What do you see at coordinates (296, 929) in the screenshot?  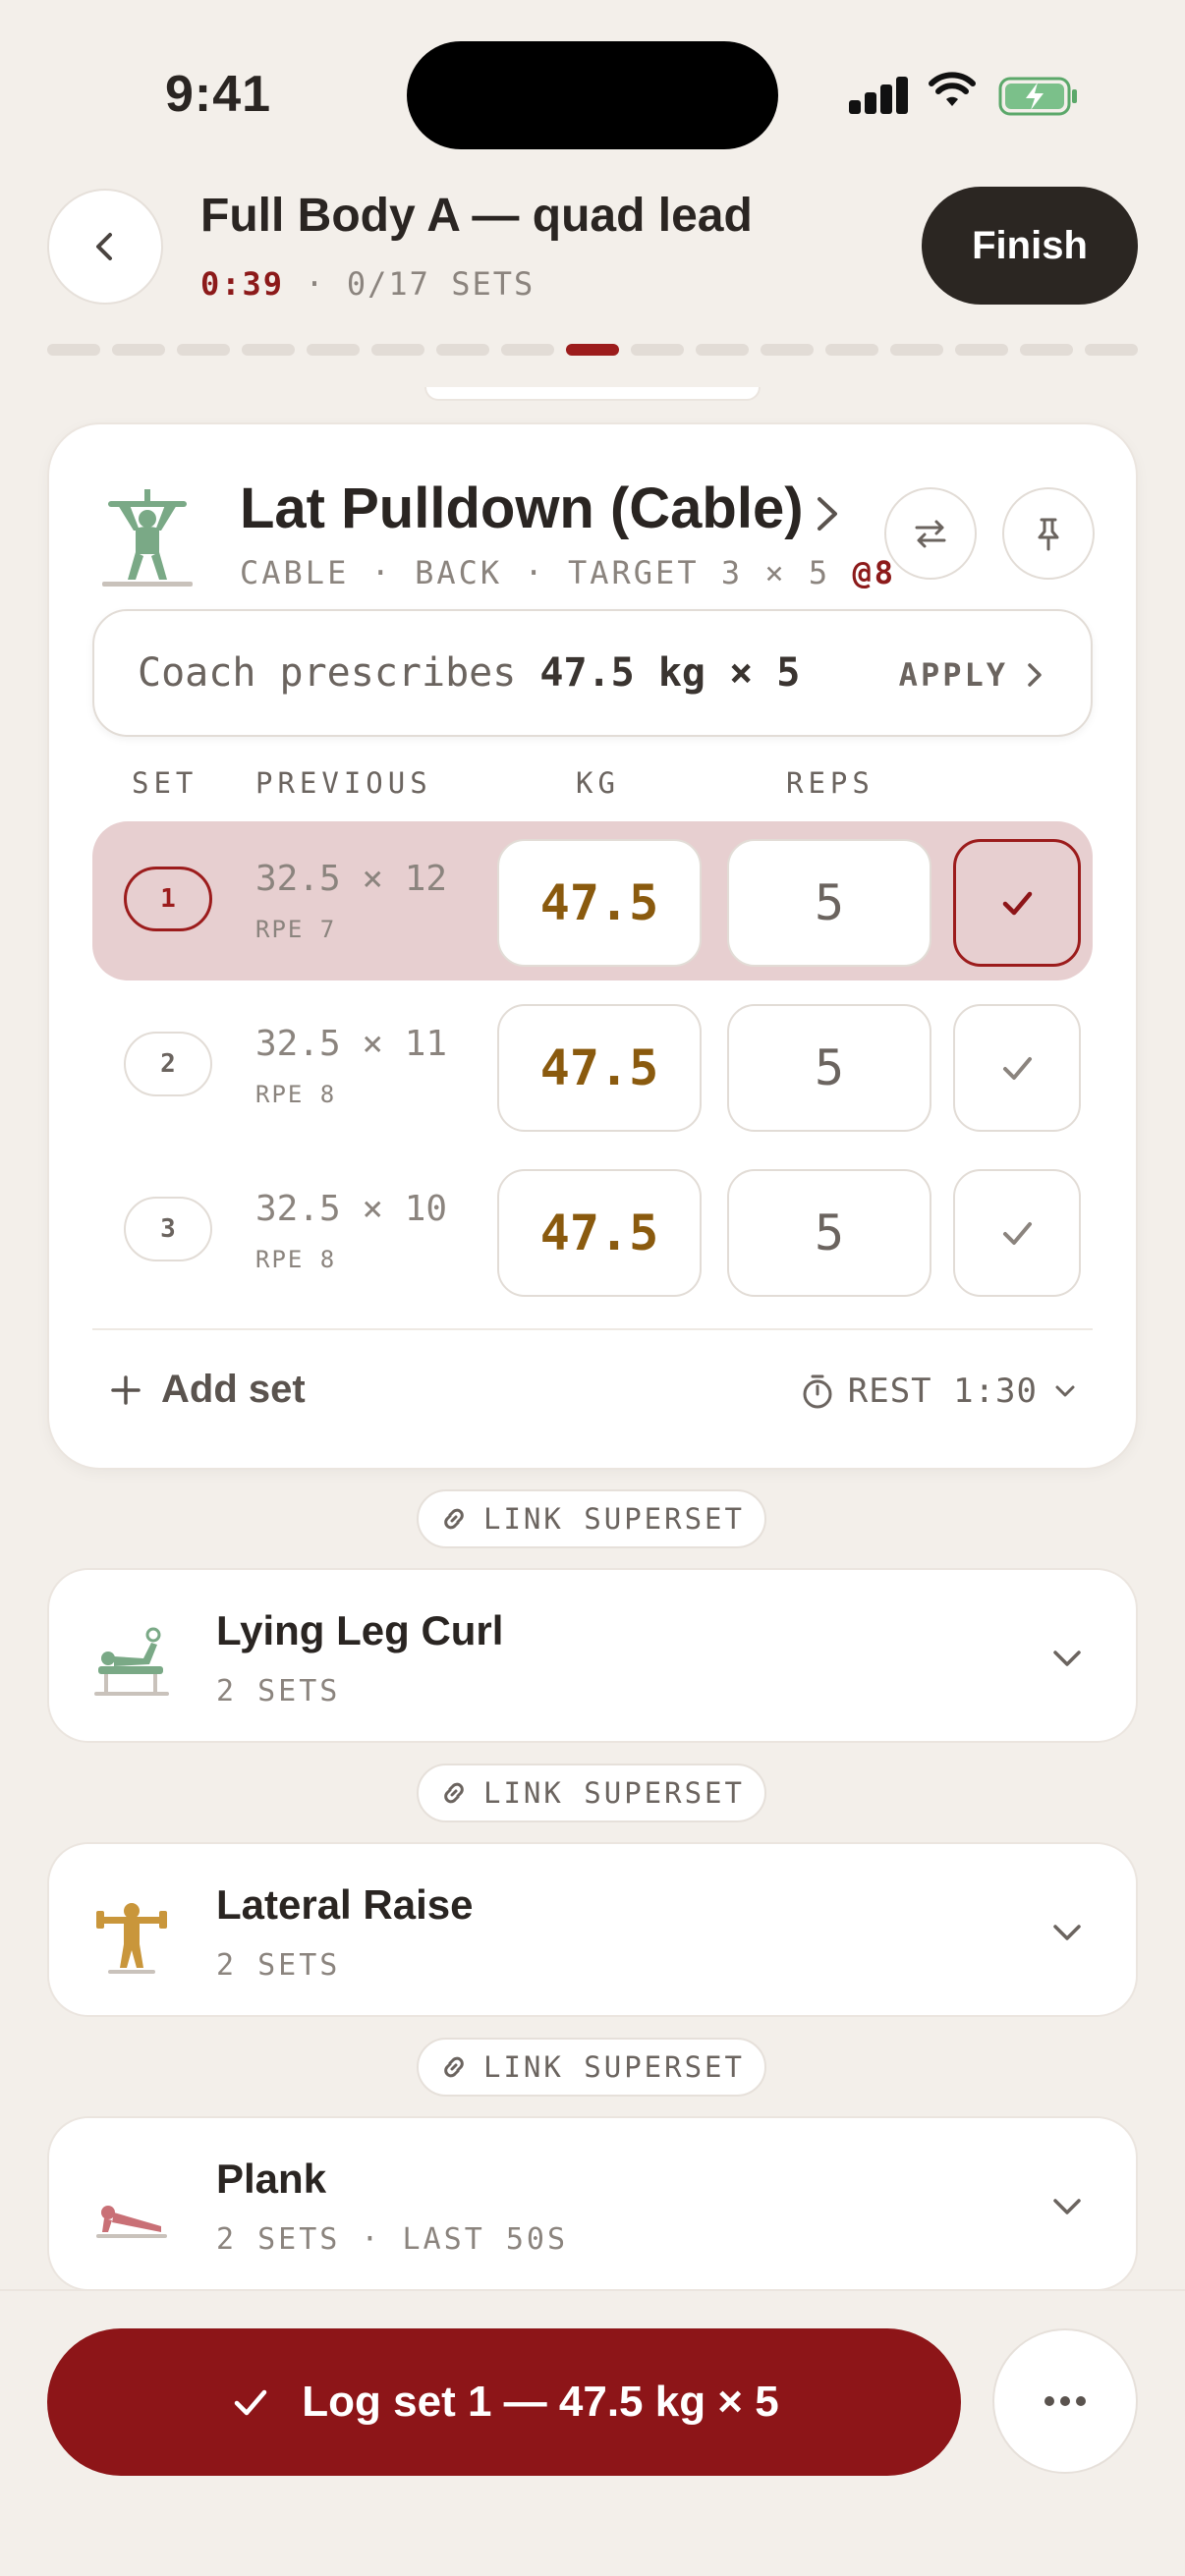 I see `previous-rpe: RPE 7` at bounding box center [296, 929].